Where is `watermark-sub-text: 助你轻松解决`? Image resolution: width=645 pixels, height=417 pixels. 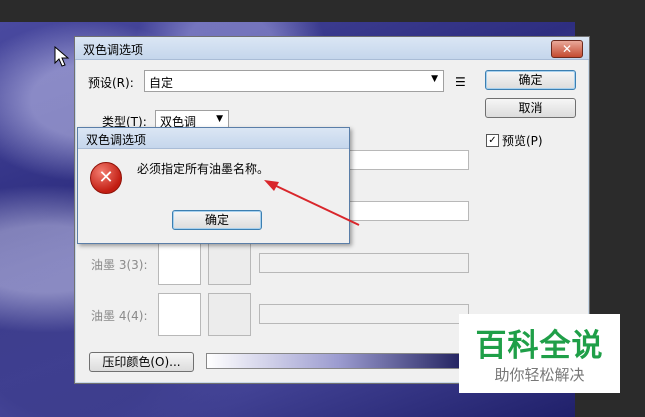 watermark-sub-text: 助你轻松解决 is located at coordinates (539, 375).